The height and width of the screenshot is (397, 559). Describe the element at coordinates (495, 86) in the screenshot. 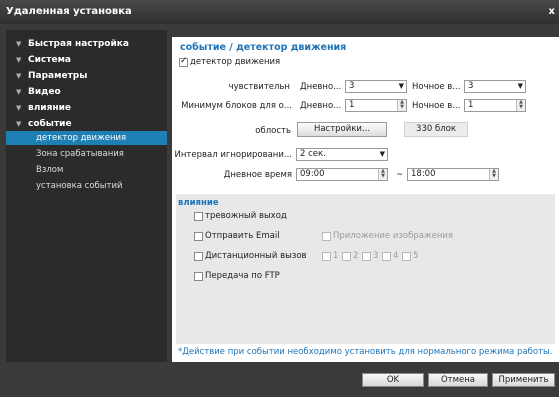

I see `sensitivity-night-select: 3 ▼` at that location.